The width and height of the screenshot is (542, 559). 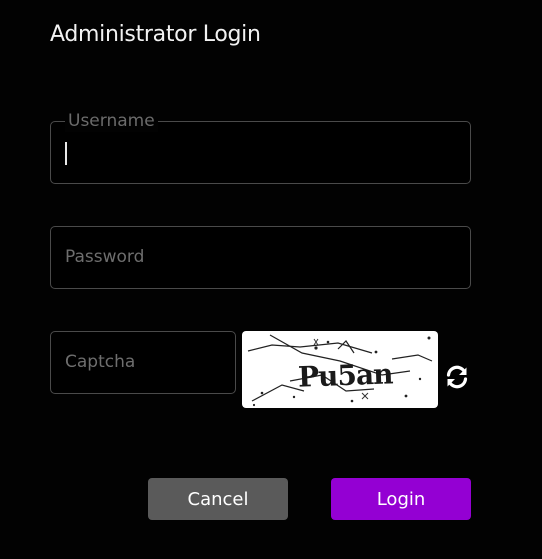 I want to click on text-caret, so click(x=66, y=153).